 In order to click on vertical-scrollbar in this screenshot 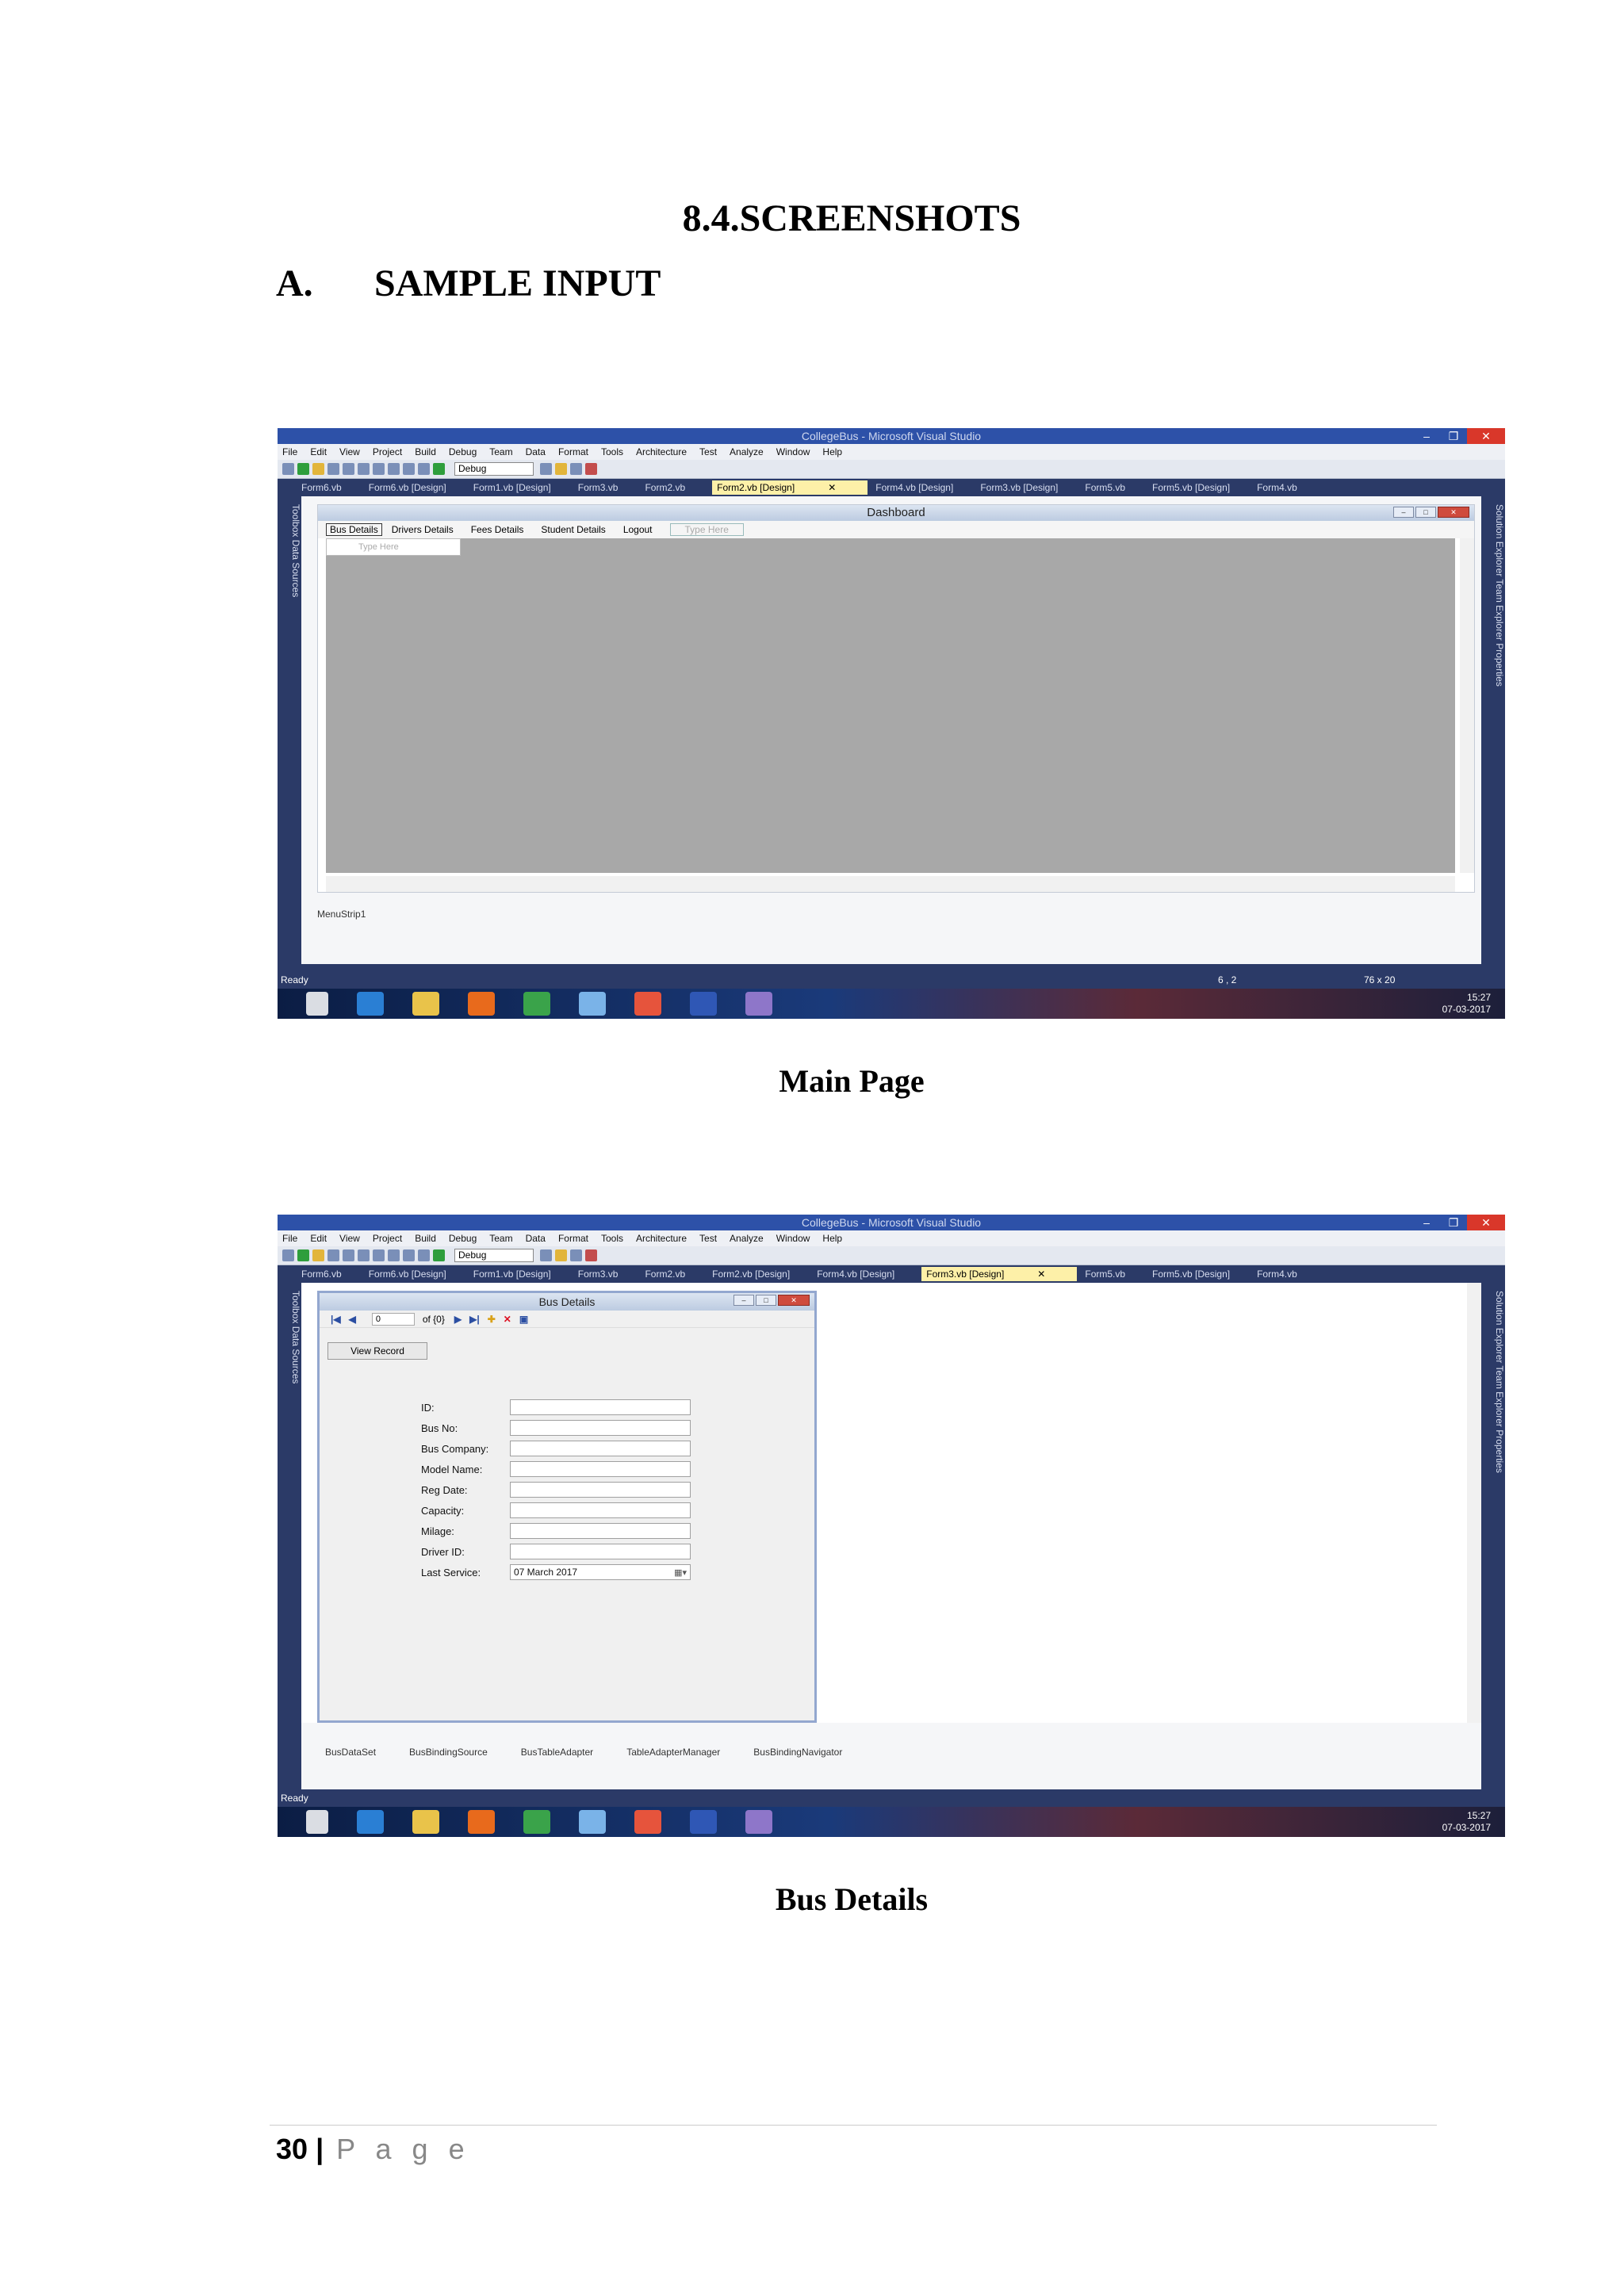, I will do `click(1474, 1503)`.